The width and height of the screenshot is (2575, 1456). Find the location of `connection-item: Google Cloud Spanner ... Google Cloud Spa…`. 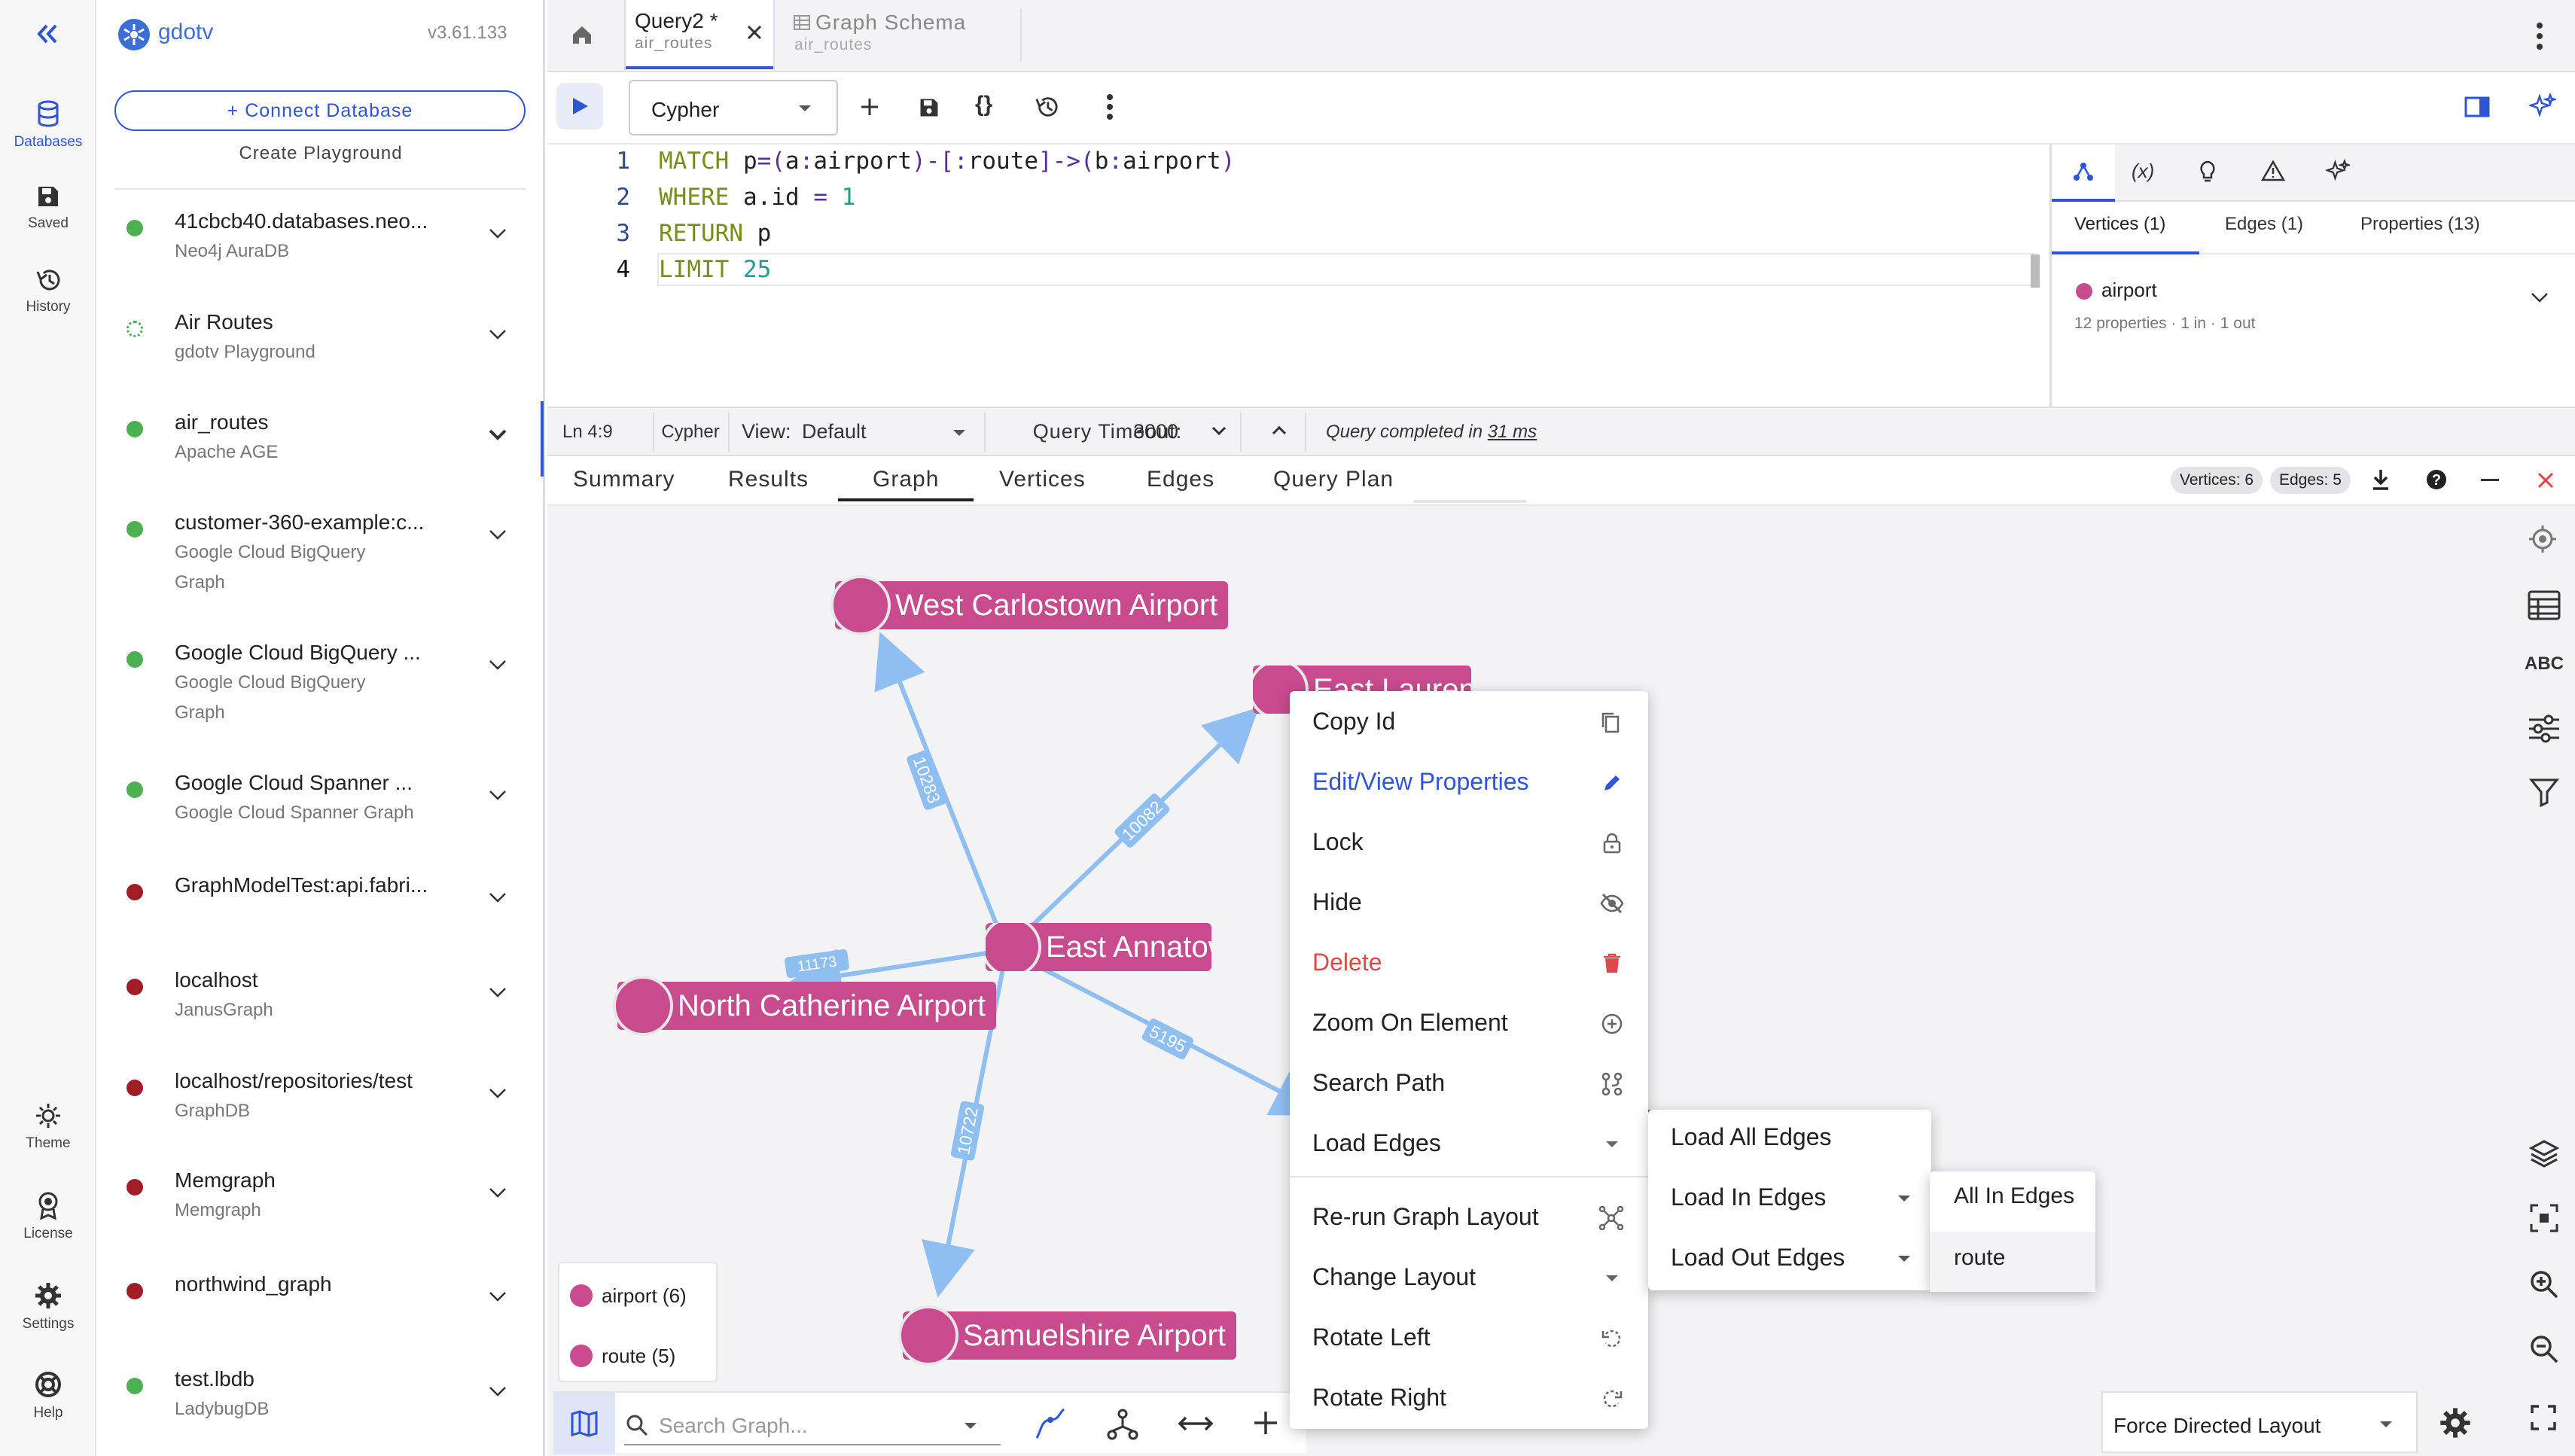

connection-item: Google Cloud Spanner ... Google Cloud Spa… is located at coordinates (320, 808).